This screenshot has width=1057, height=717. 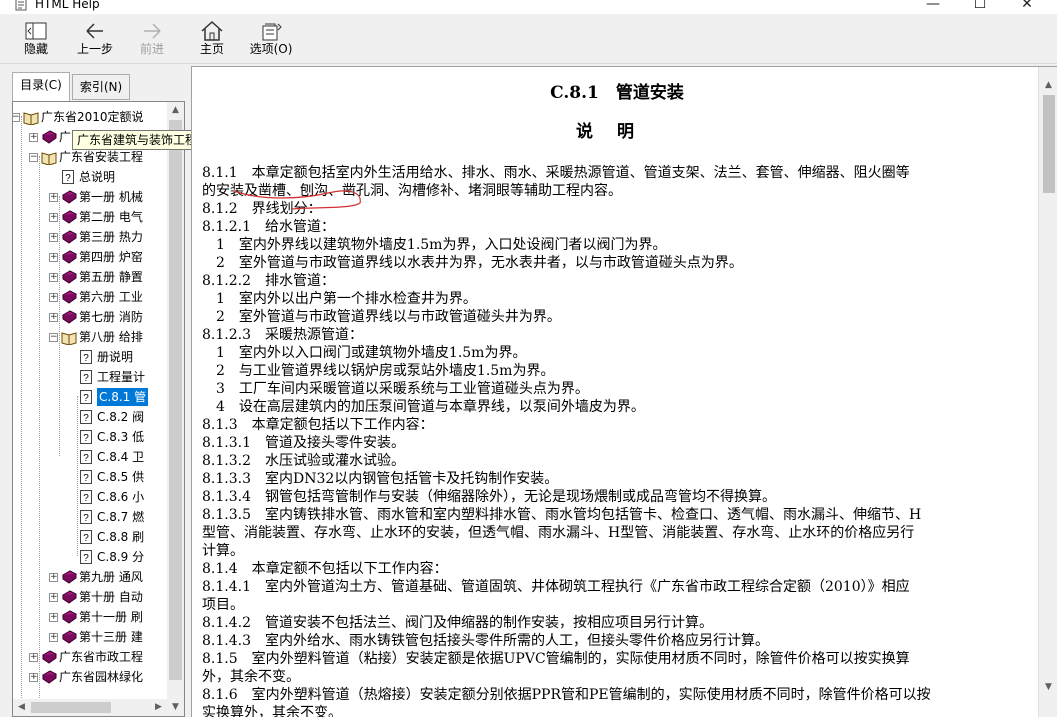 I want to click on content-scroll-thumb, so click(x=1049, y=144).